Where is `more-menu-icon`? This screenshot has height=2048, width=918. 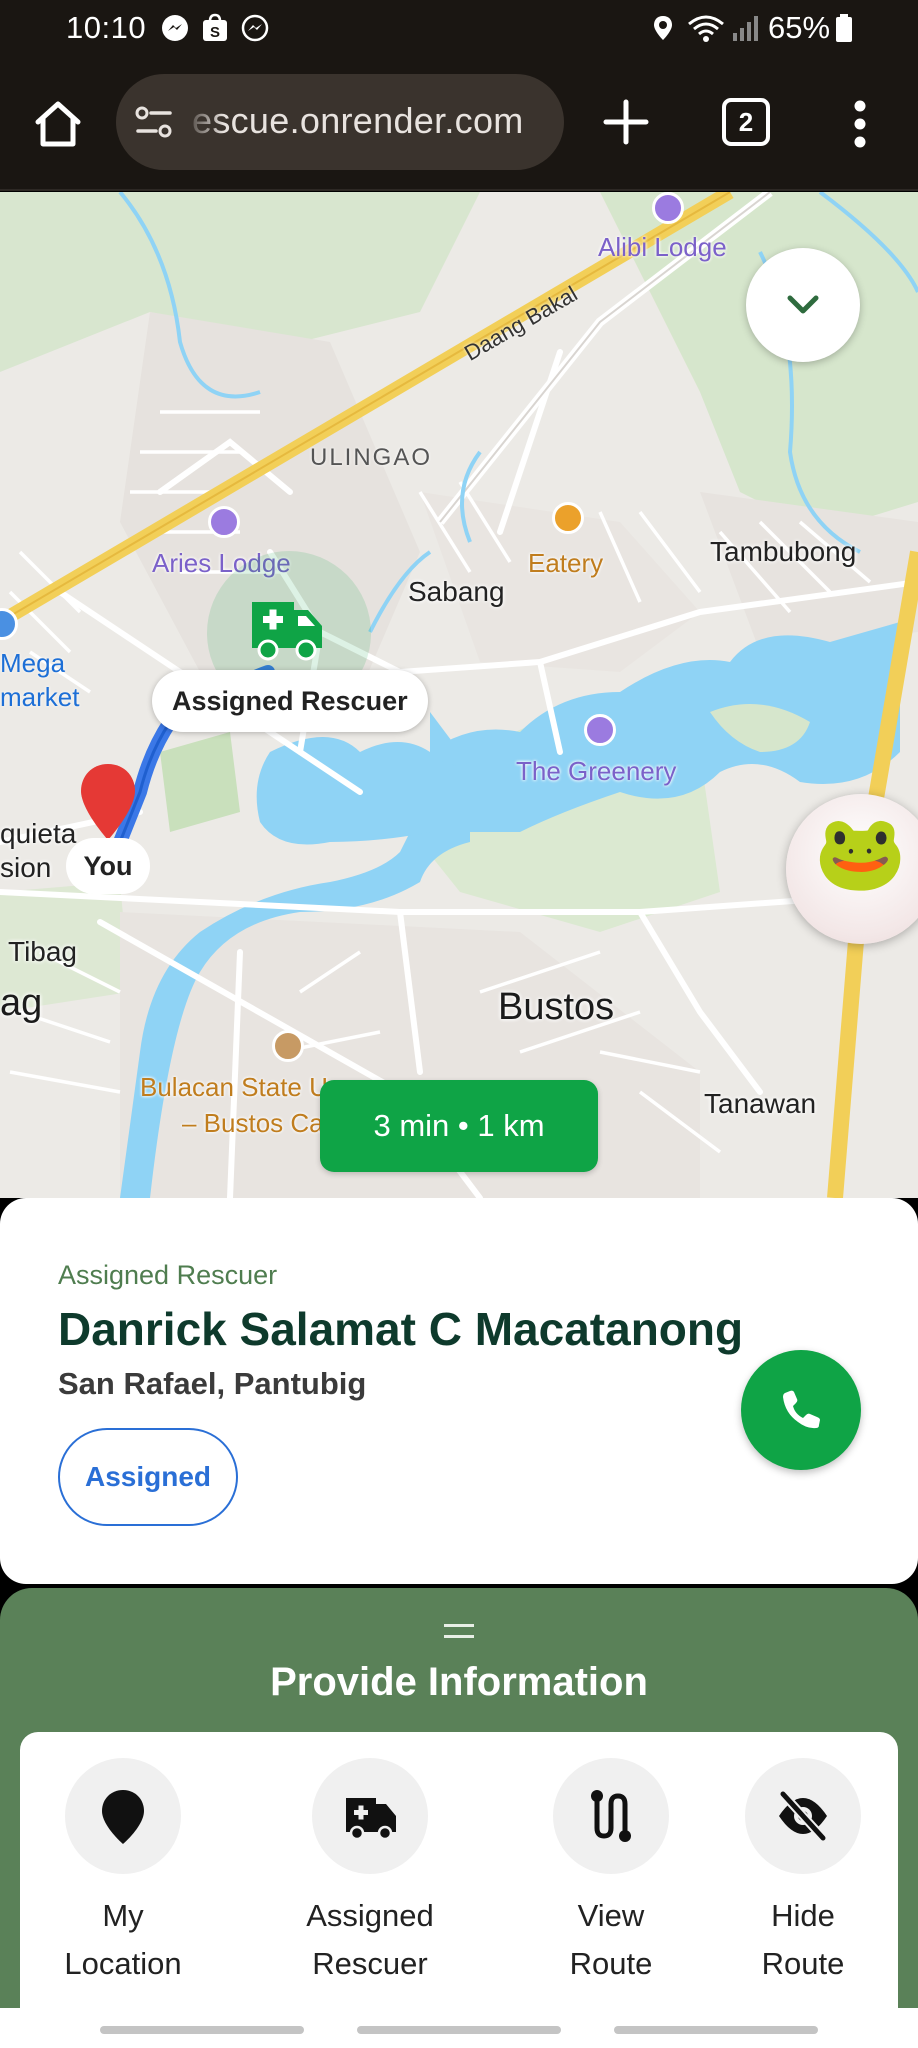 more-menu-icon is located at coordinates (860, 124).